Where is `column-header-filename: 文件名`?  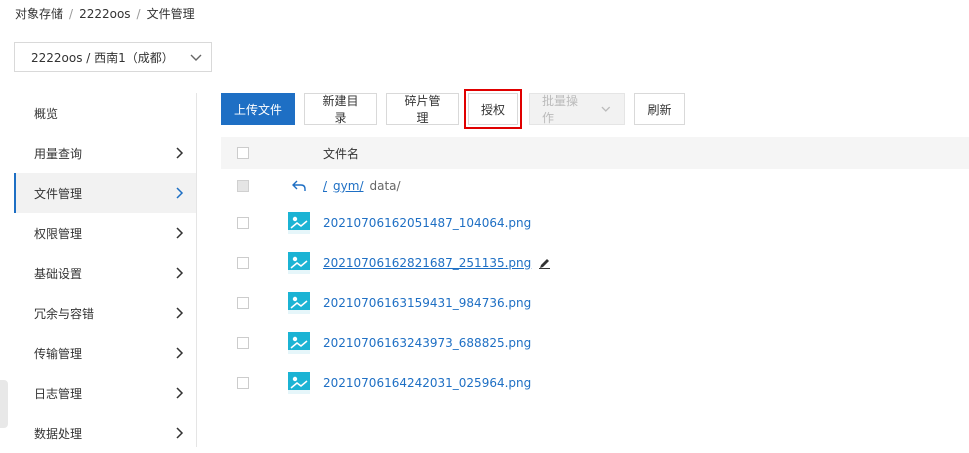
column-header-filename: 文件名 is located at coordinates (341, 153).